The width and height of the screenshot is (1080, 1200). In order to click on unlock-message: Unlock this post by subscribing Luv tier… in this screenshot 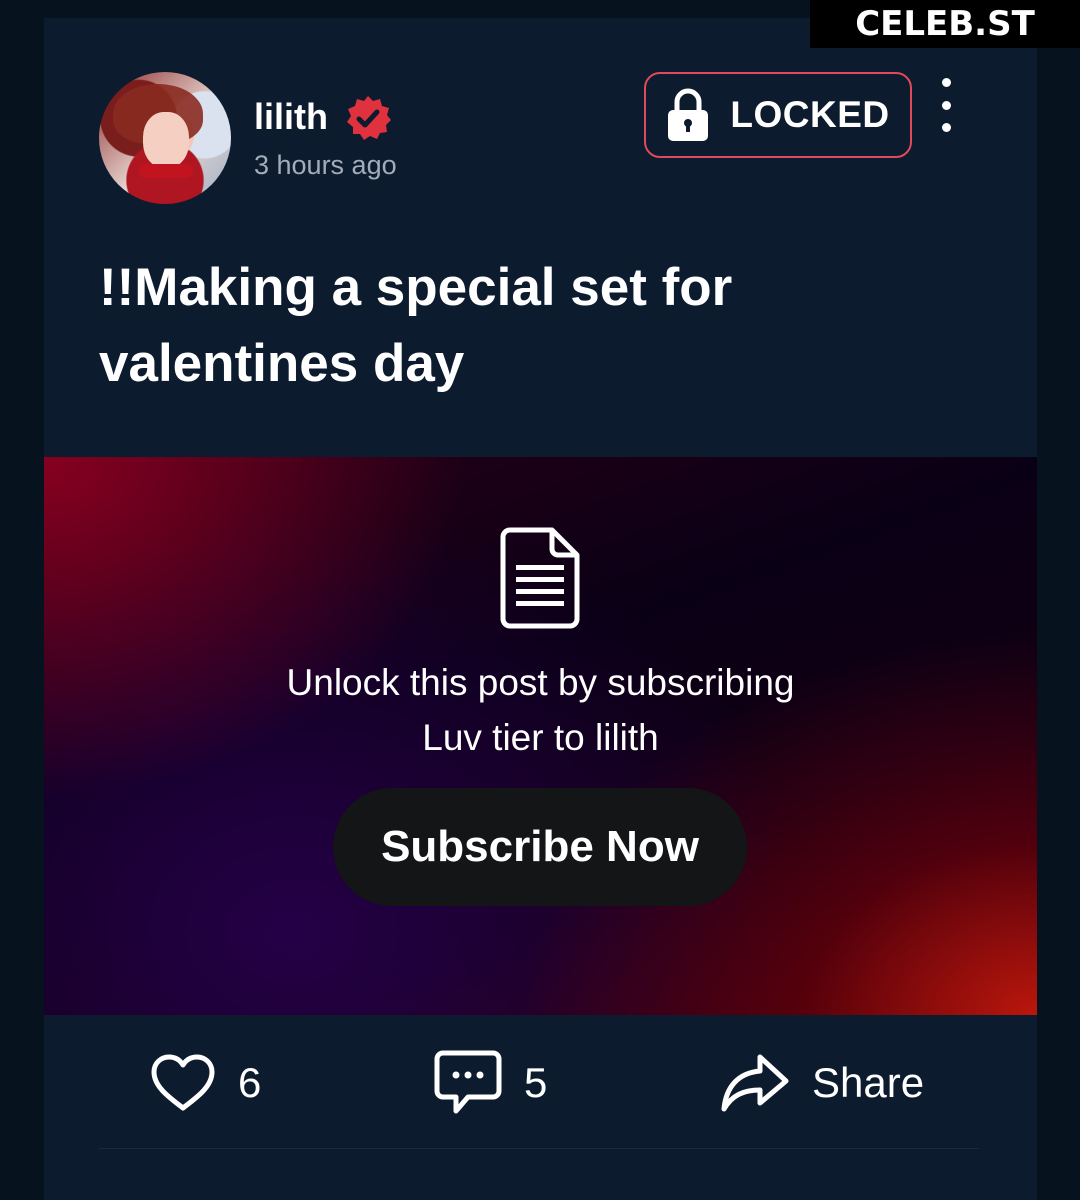, I will do `click(540, 710)`.